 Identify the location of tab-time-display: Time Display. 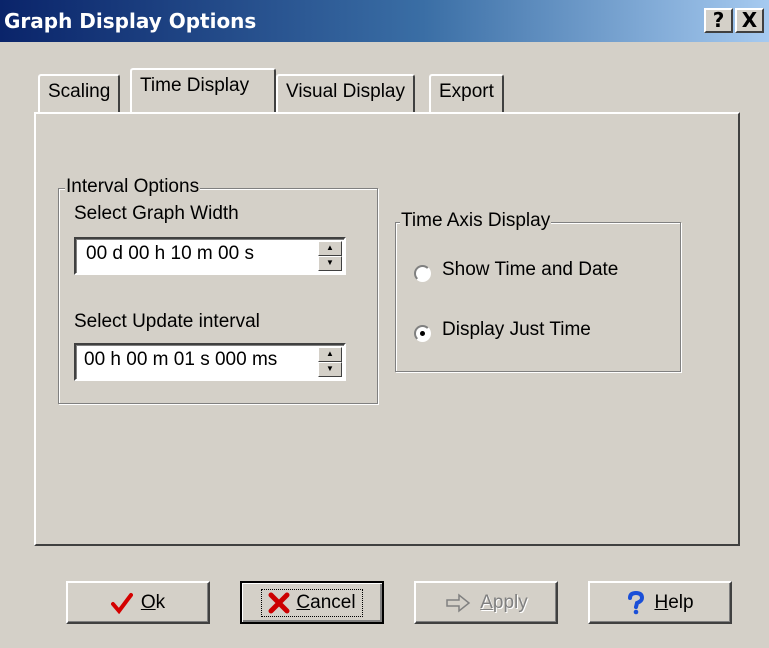
(203, 90).